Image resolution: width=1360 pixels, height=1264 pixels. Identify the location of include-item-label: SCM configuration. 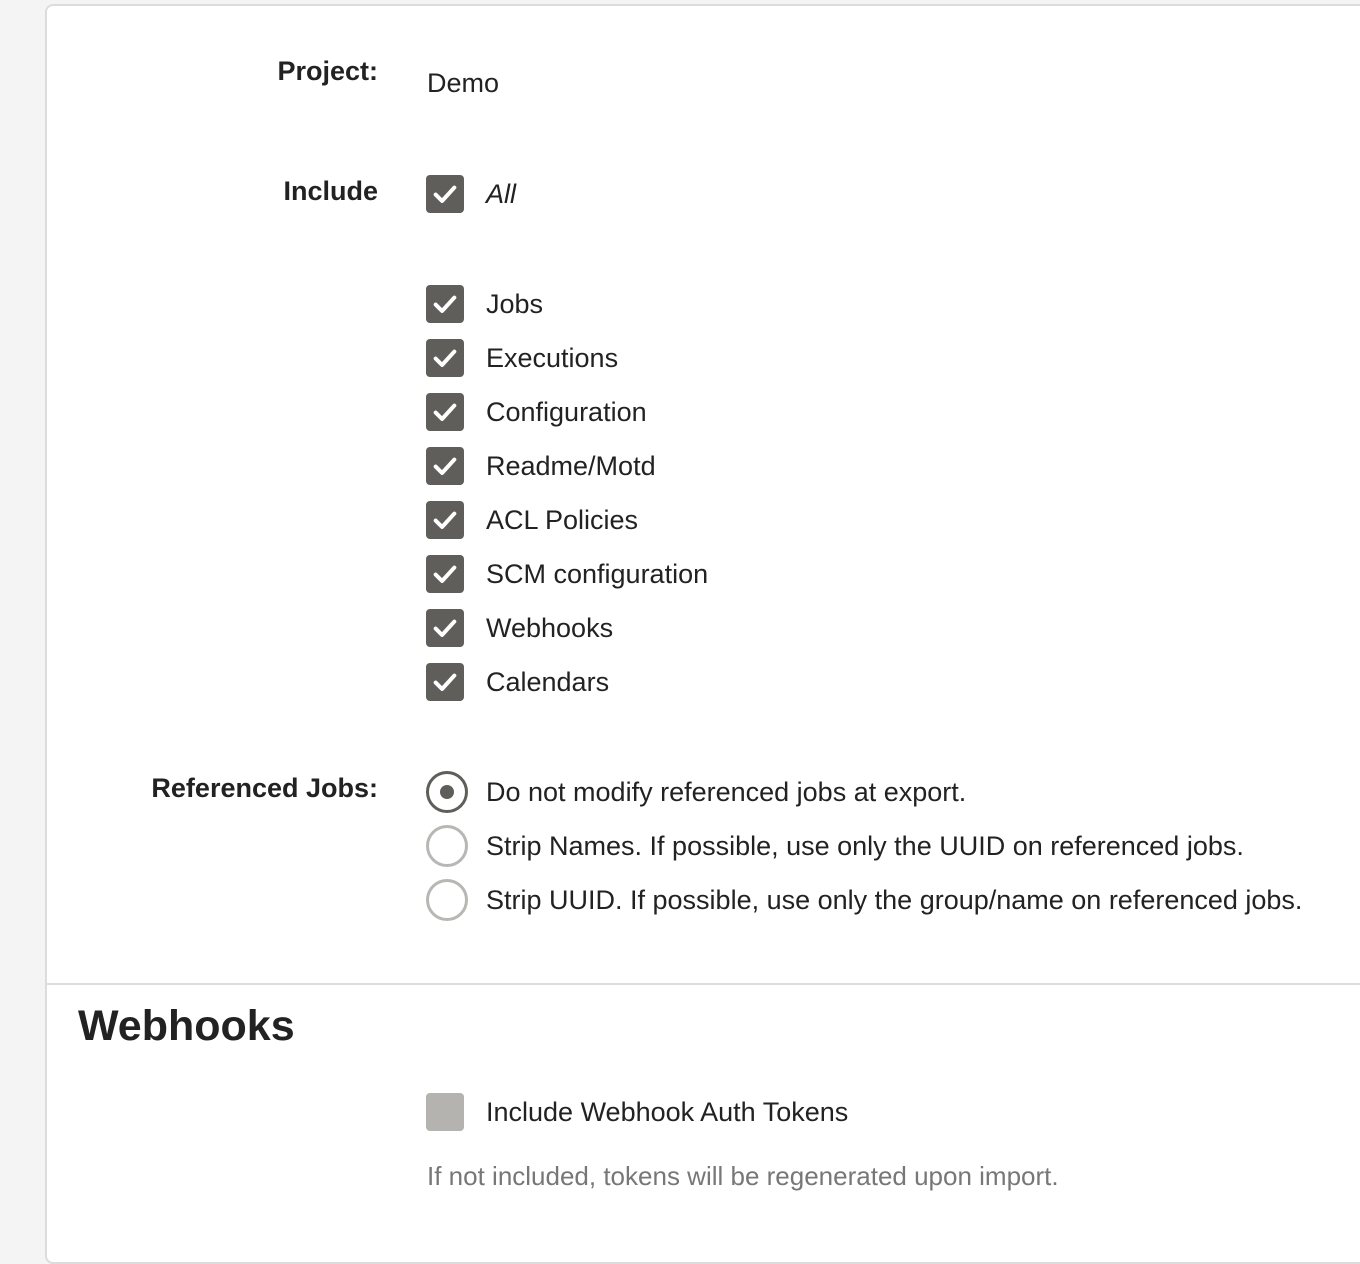
(597, 573).